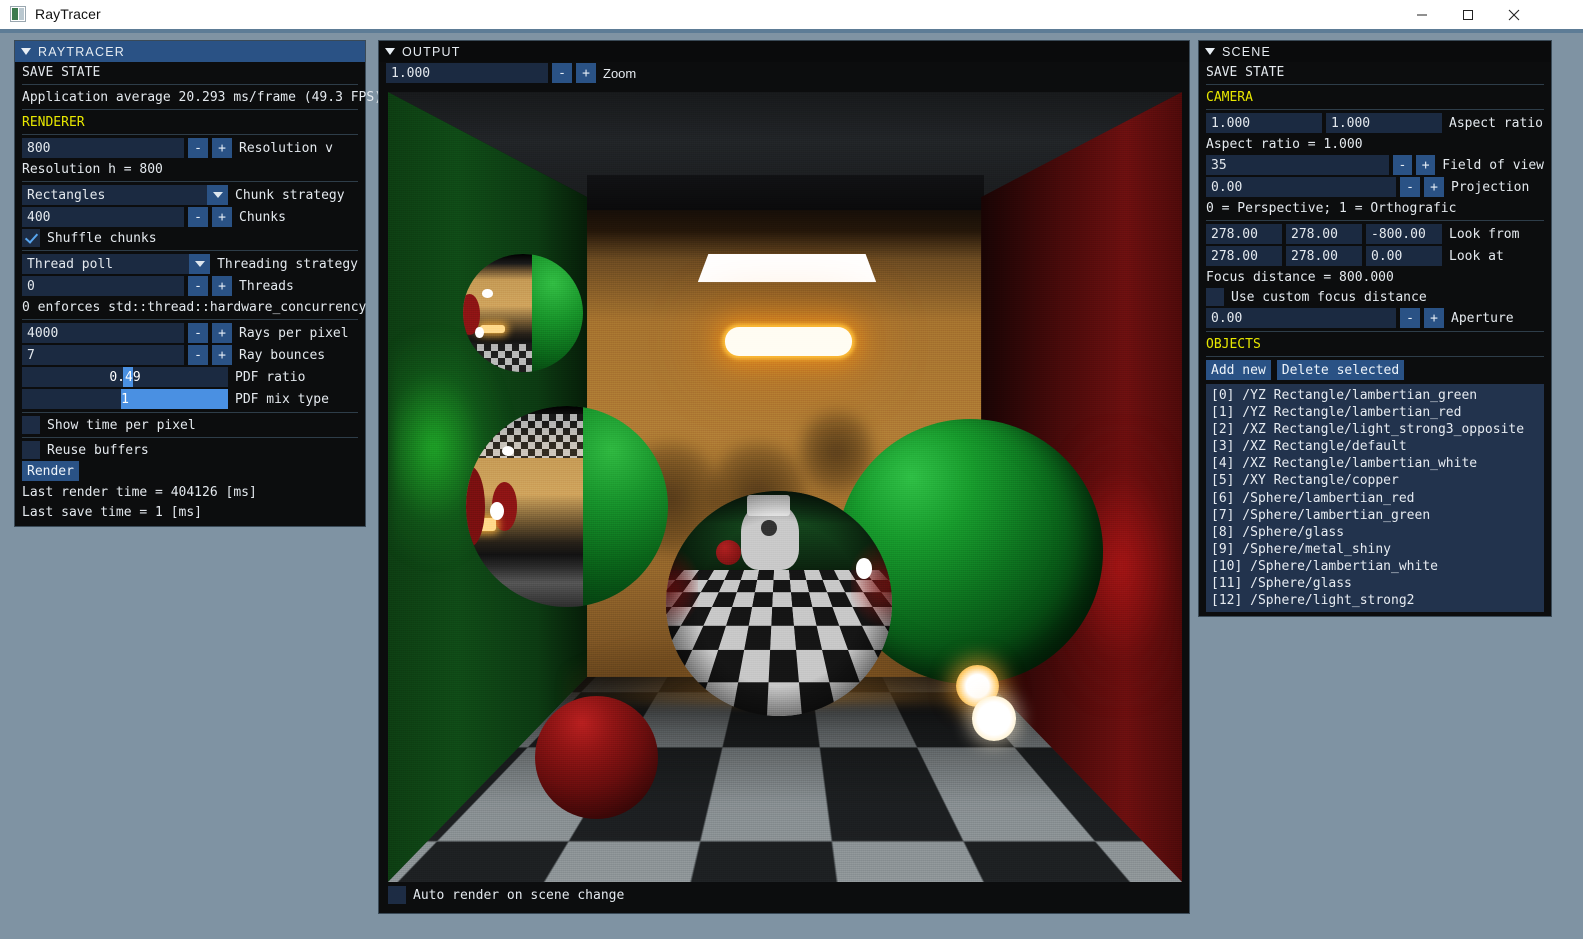 The image size is (1583, 939). What do you see at coordinates (498, 313) in the screenshot?
I see `scene-sphere-reflection` at bounding box center [498, 313].